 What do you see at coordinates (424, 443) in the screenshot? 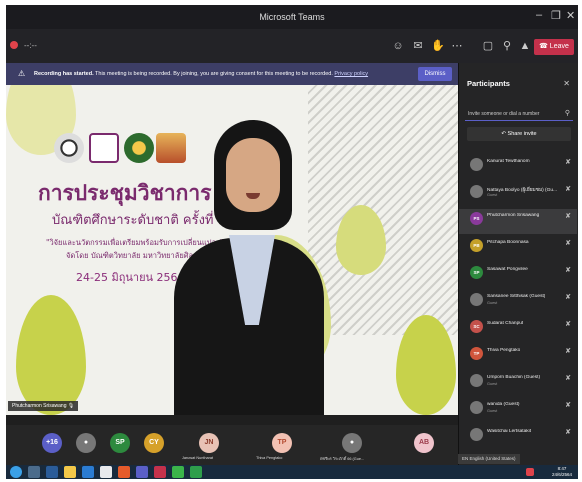
I see `avatar: AB` at bounding box center [424, 443].